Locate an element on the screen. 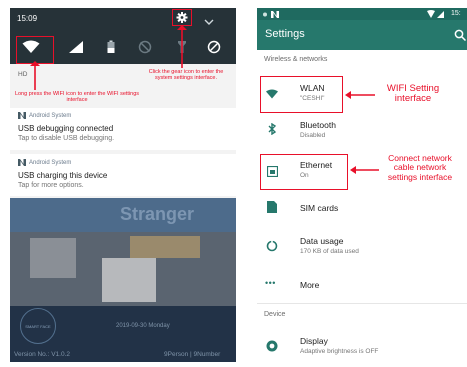  settings-item-data-usage: Data usage 170 KB of data used is located at coordinates (362, 247).